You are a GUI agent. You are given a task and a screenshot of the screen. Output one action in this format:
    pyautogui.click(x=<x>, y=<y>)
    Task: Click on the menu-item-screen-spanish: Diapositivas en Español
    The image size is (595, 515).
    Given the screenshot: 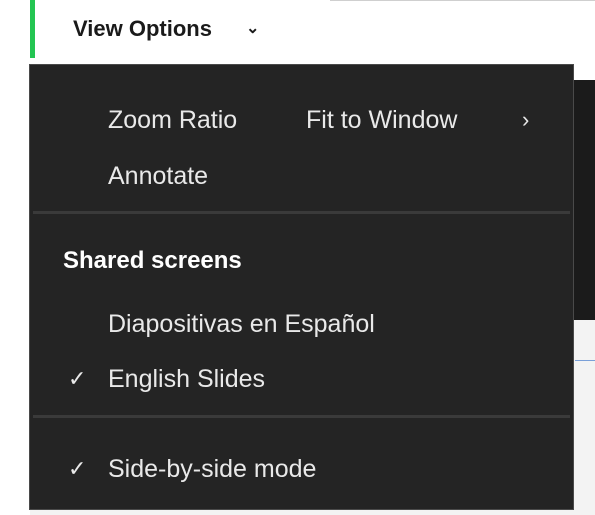 What is the action you would take?
    pyautogui.click(x=301, y=324)
    